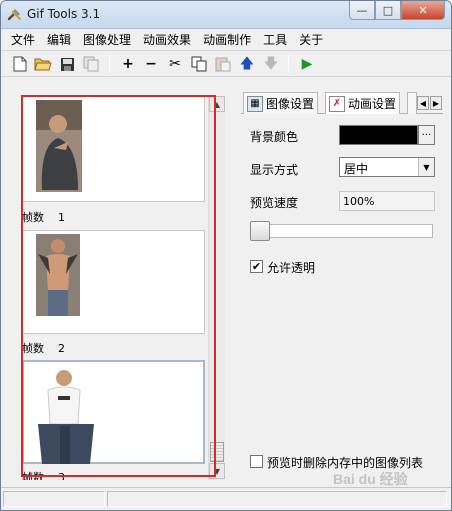 This screenshot has width=452, height=511. Describe the element at coordinates (372, 104) in the screenshot. I see `tab-label: 动画设置` at that location.